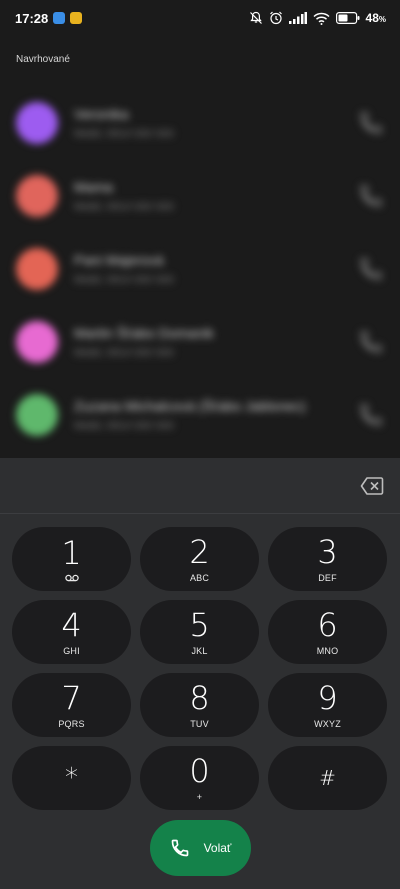  I want to click on key-letters: PQRS, so click(71, 723).